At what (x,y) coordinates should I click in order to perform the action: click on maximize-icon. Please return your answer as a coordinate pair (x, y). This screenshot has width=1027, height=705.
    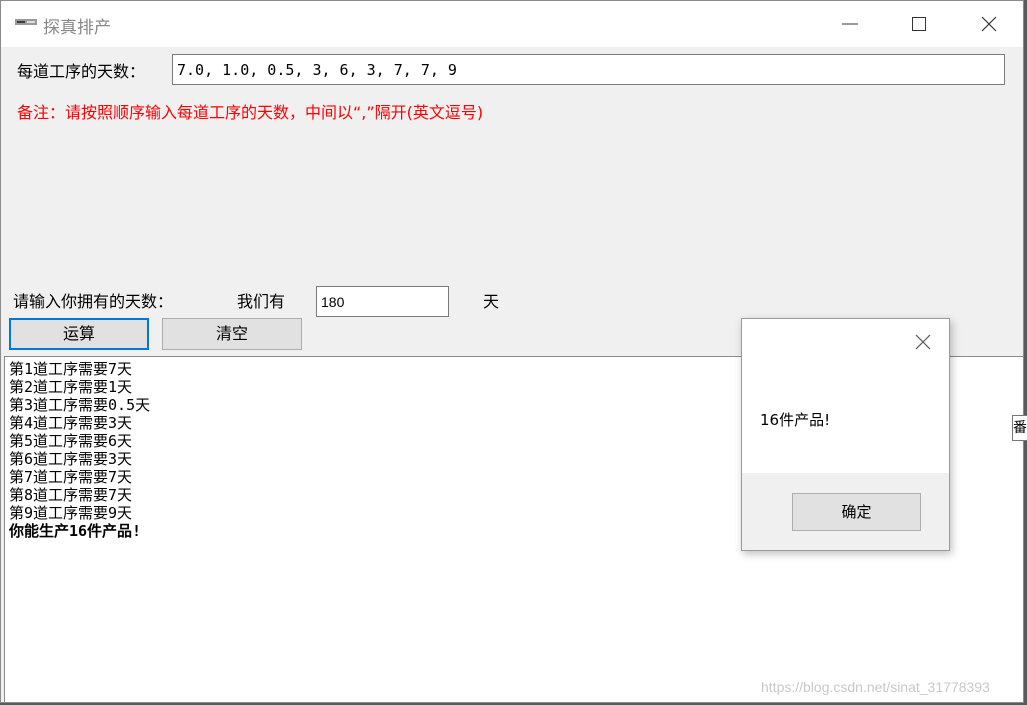
    Looking at the image, I should click on (919, 24).